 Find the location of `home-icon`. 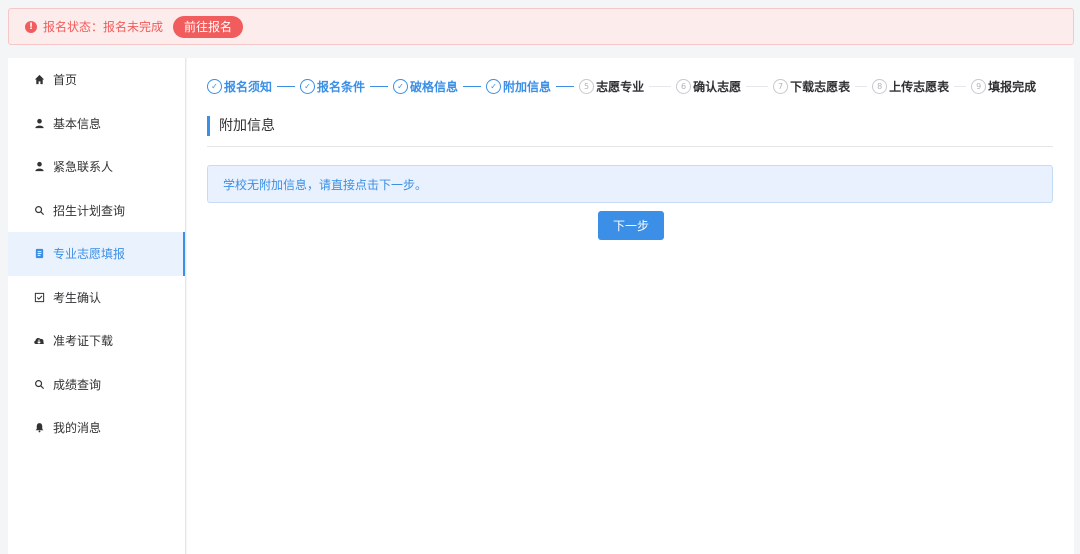

home-icon is located at coordinates (39, 79).